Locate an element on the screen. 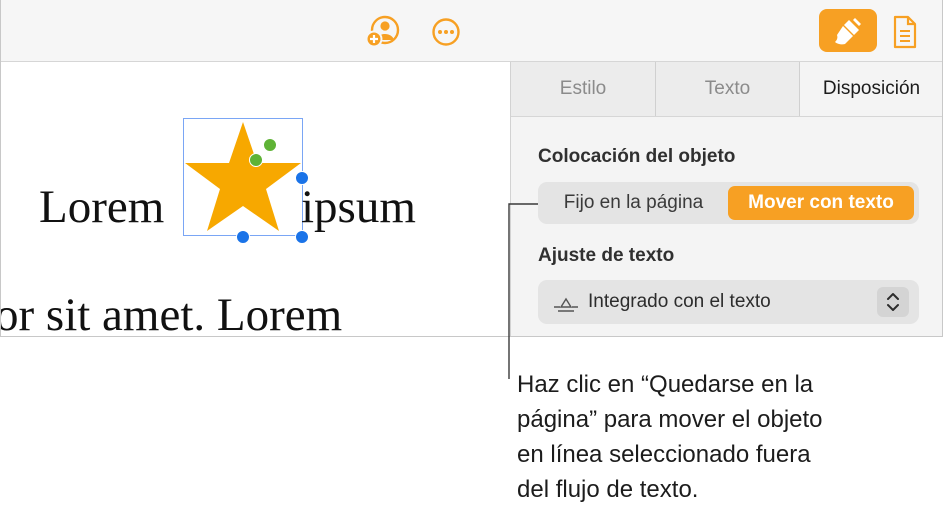 The image size is (943, 513). stay-on-page-option: Fijo en la página is located at coordinates (633, 203).